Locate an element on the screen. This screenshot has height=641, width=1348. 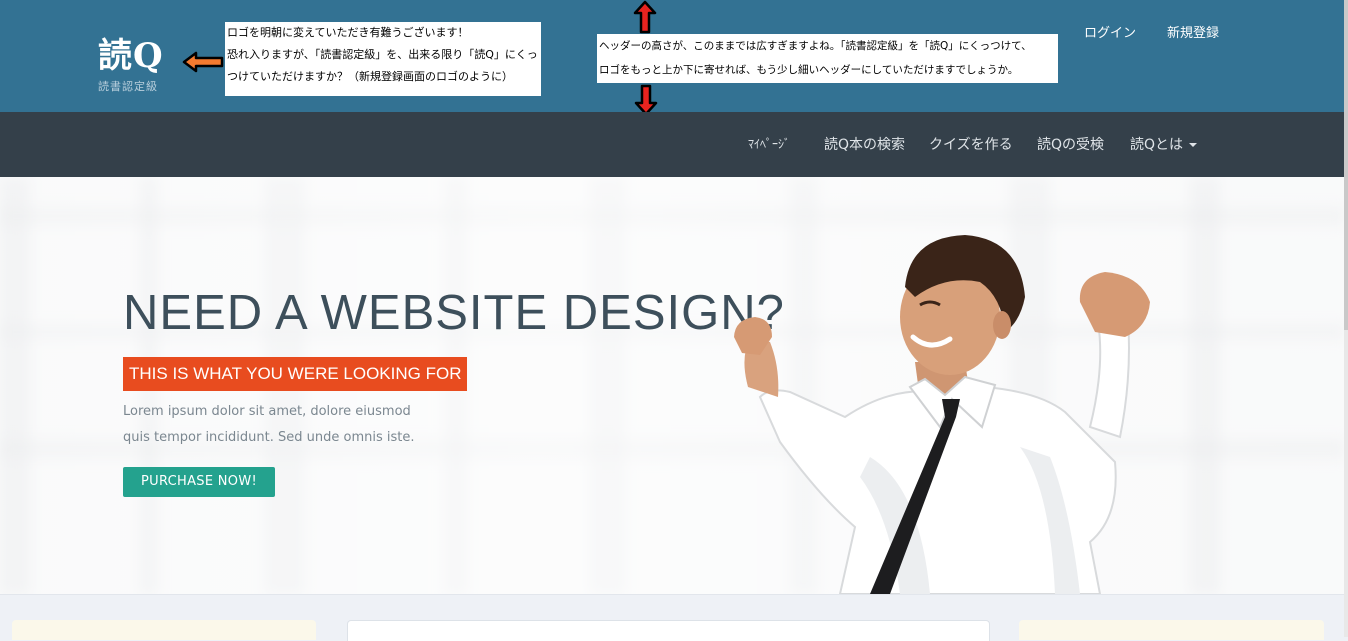
content-panel-center is located at coordinates (668, 630).